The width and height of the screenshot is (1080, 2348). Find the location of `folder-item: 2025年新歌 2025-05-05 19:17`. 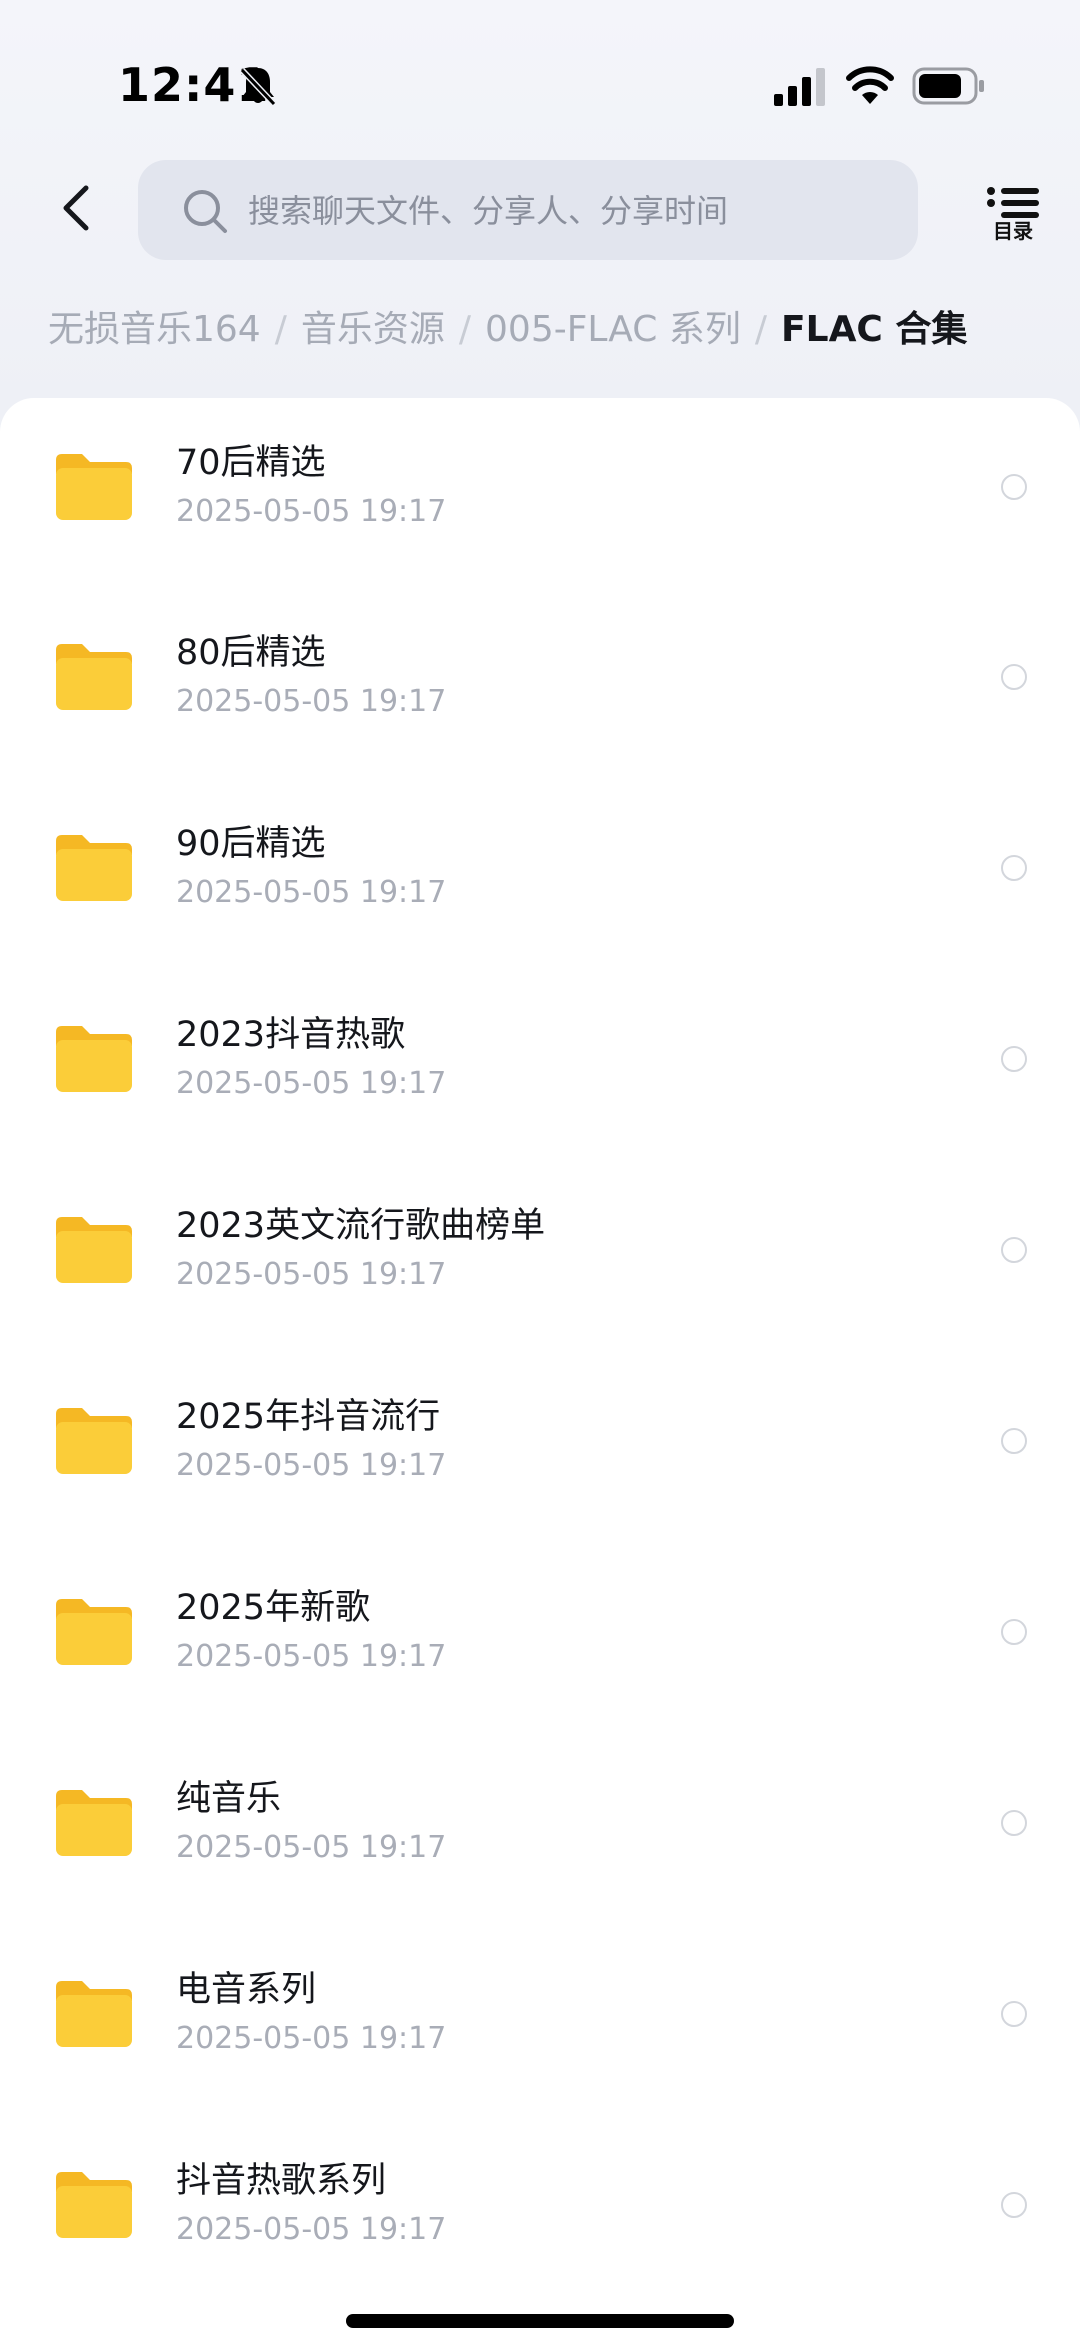

folder-item: 2025年新歌 2025-05-05 19:17 is located at coordinates (540, 1638).